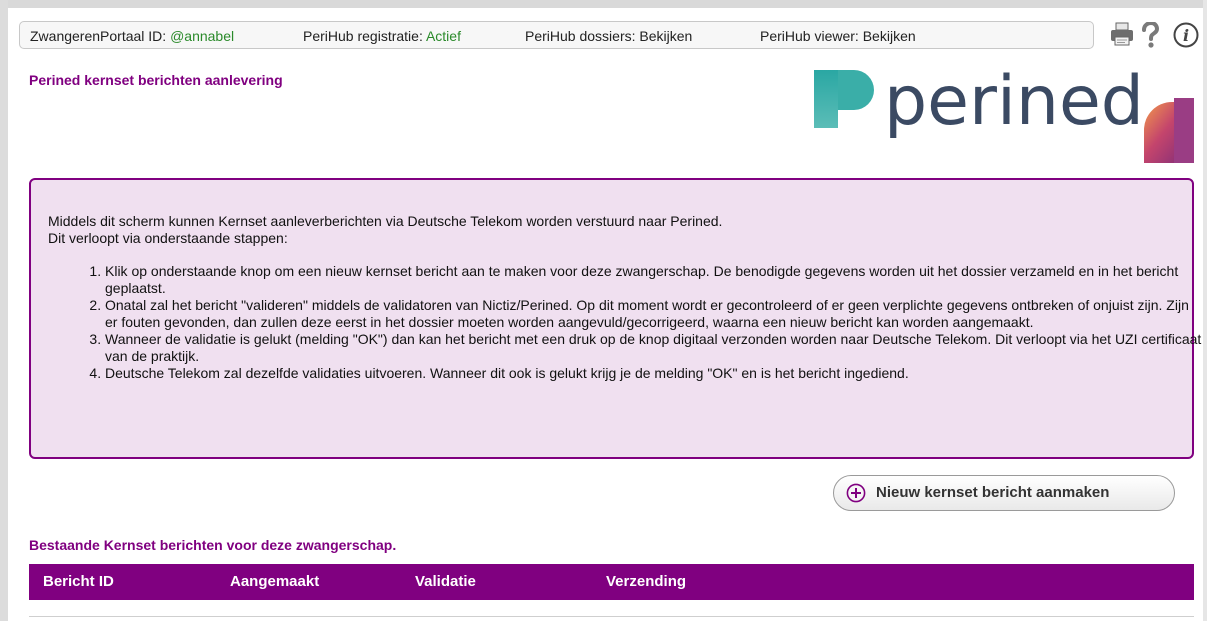 This screenshot has height=621, width=1207. I want to click on dossiers-item: PeriHub dossiers: Bekijken, so click(608, 36).